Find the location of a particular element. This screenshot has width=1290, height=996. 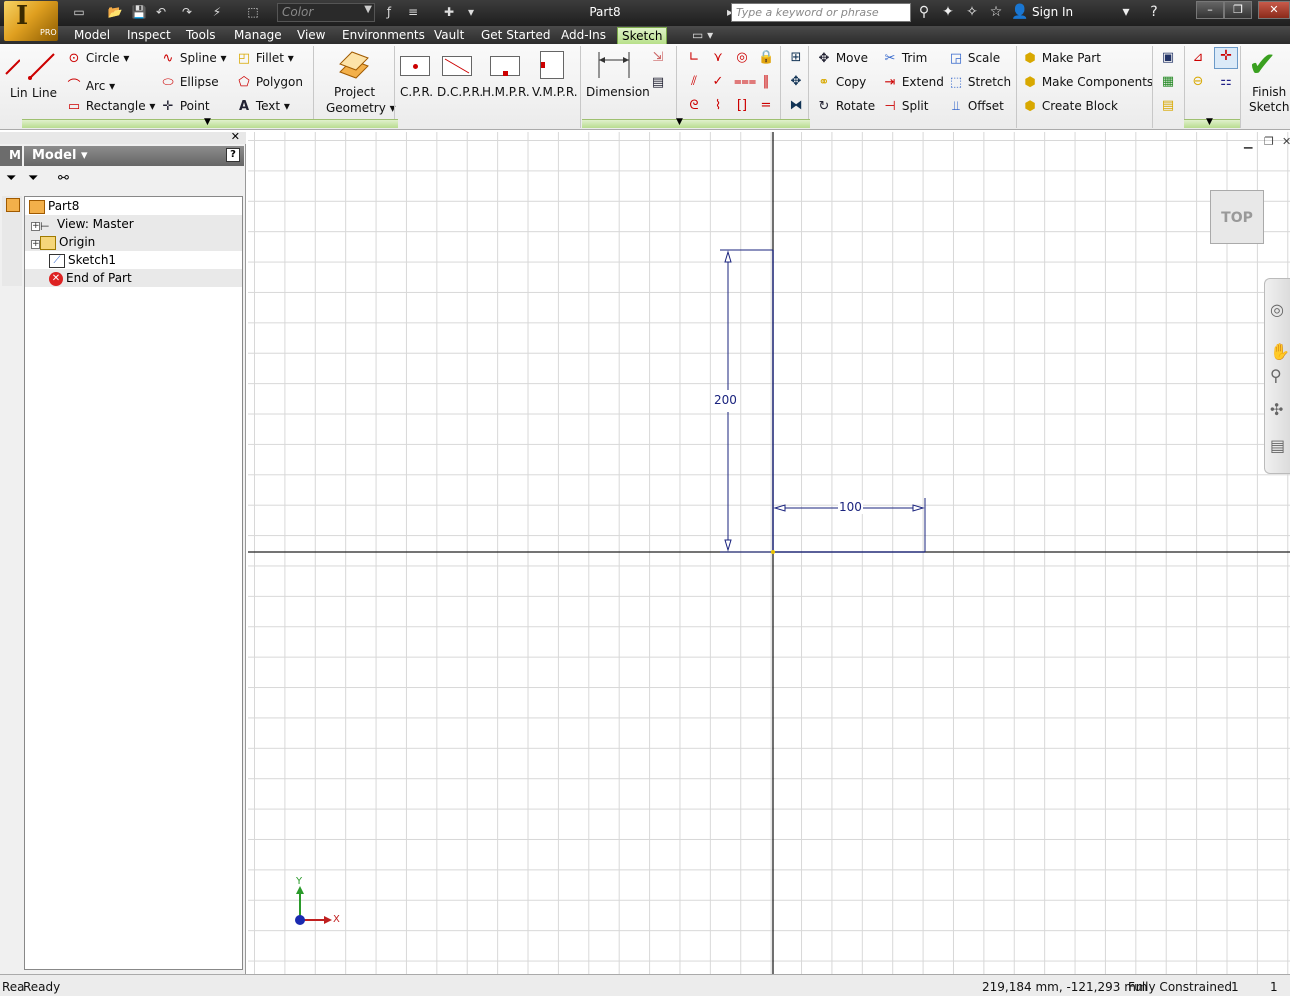

color-select: Color ▼ is located at coordinates (326, 12).